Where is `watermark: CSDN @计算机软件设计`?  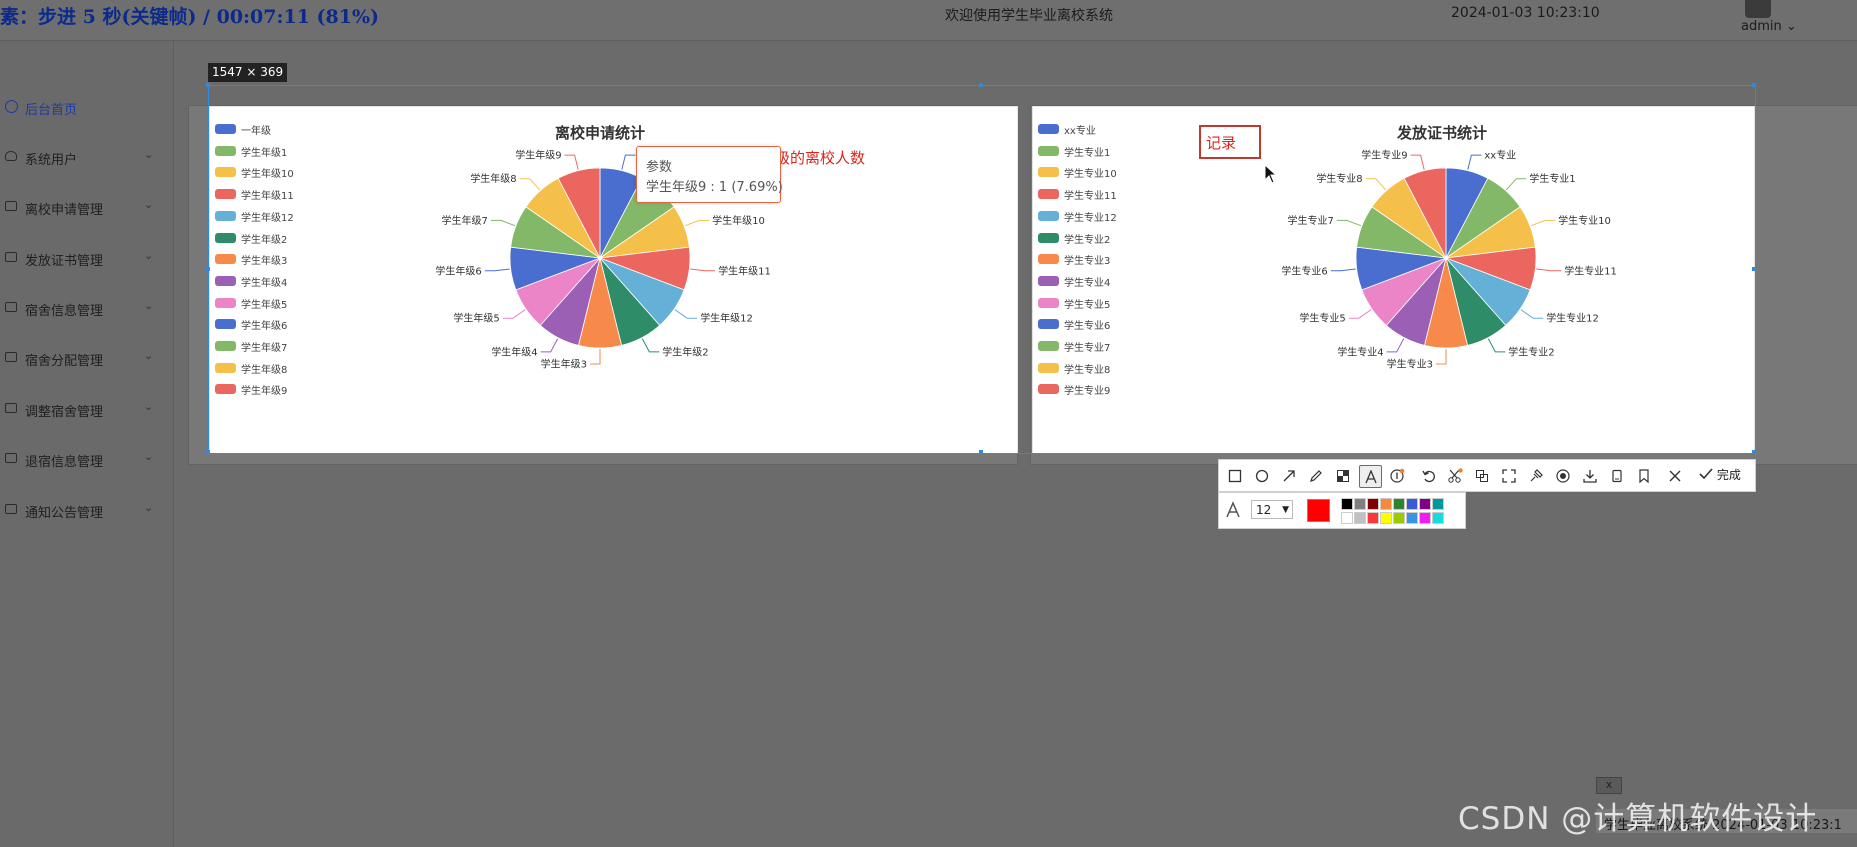
watermark: CSDN @计算机软件设计 is located at coordinates (1638, 819).